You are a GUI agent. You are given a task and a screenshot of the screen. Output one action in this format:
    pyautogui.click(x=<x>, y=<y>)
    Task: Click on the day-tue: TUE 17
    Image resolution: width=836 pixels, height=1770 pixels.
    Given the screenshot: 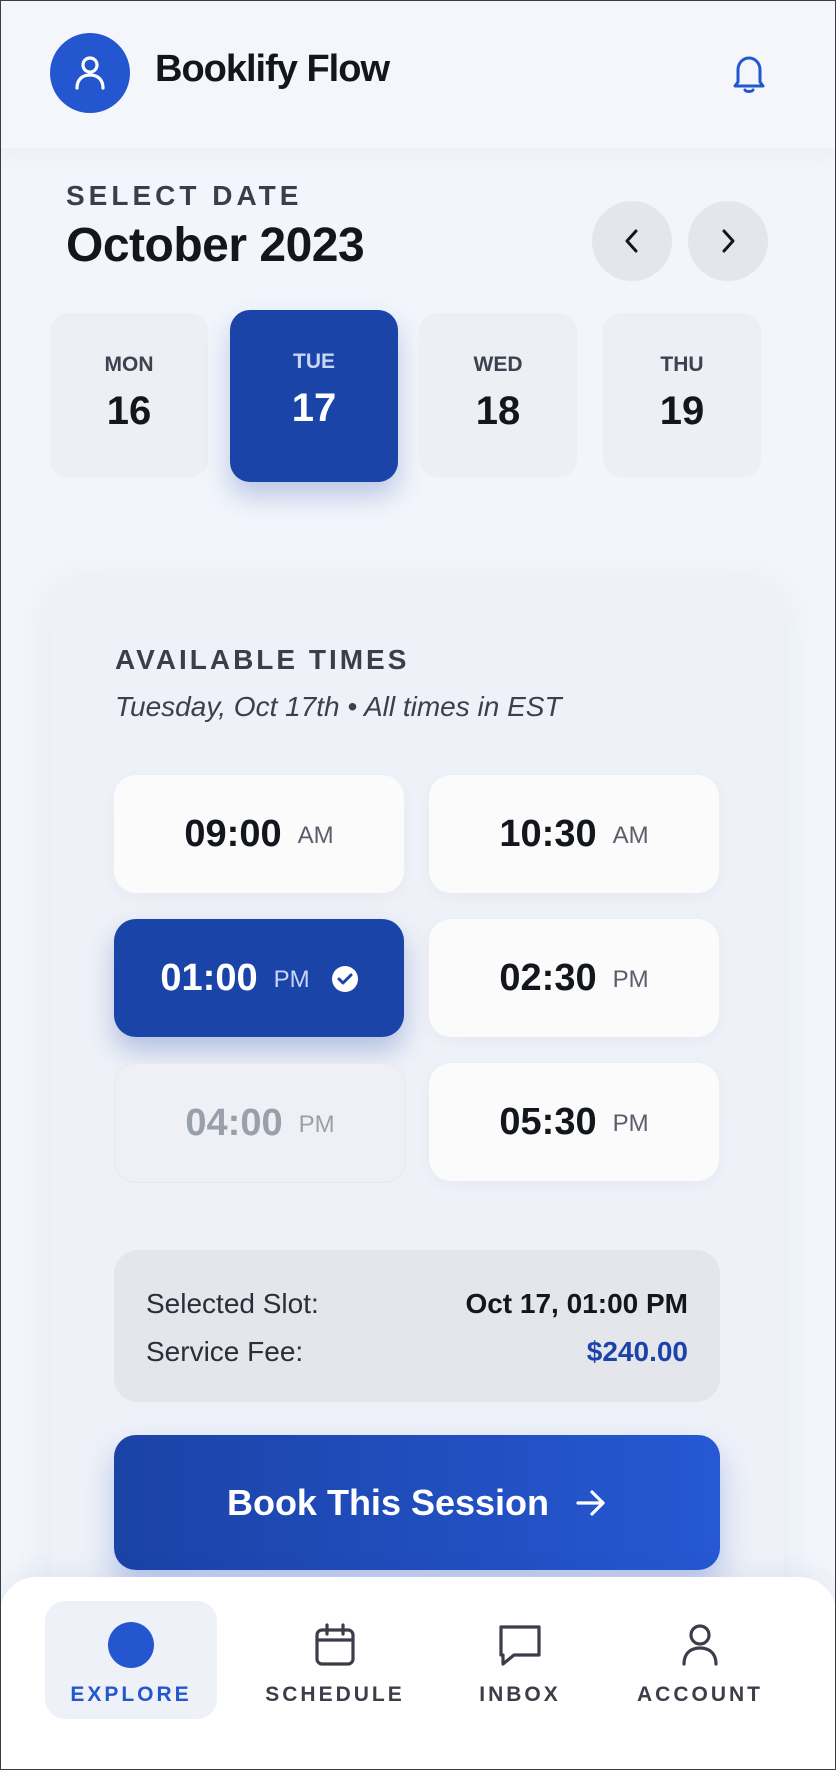 What is the action you would take?
    pyautogui.click(x=314, y=396)
    